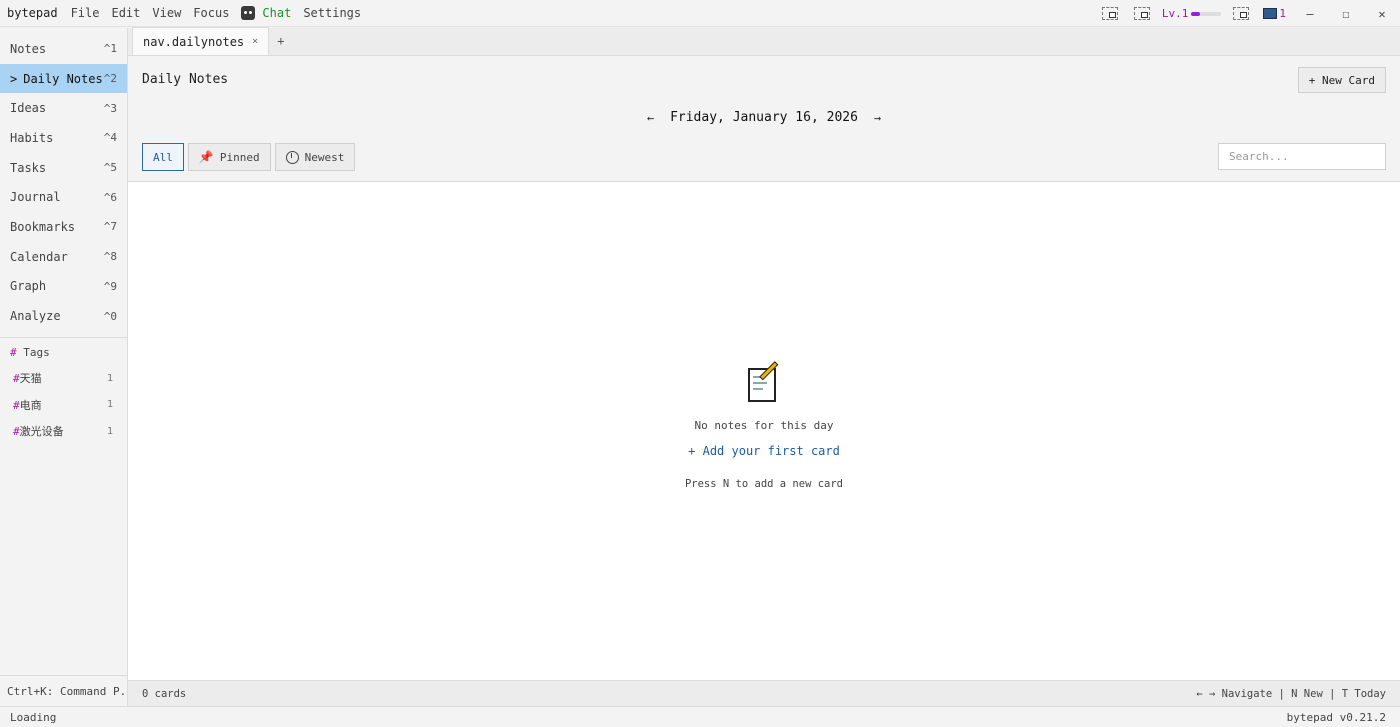 The image size is (1400, 727). Describe the element at coordinates (194, 41) in the screenshot. I see `tab-label: nav.dailynotes` at that location.